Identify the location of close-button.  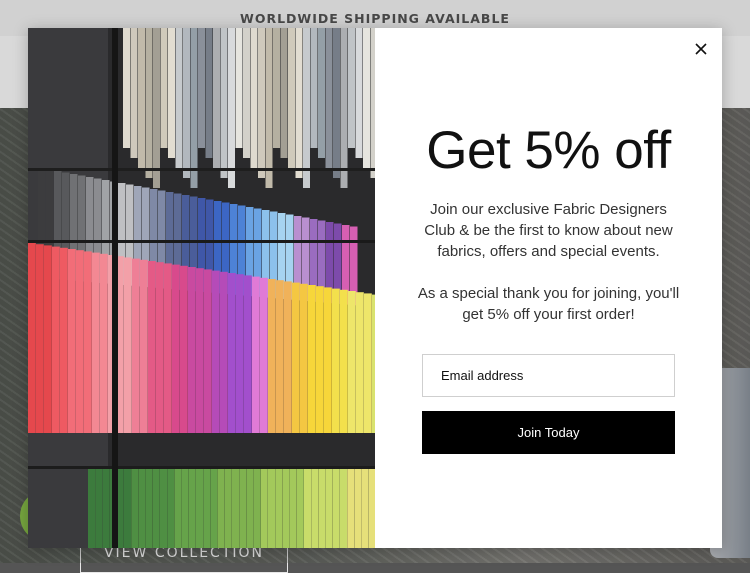
(701, 49).